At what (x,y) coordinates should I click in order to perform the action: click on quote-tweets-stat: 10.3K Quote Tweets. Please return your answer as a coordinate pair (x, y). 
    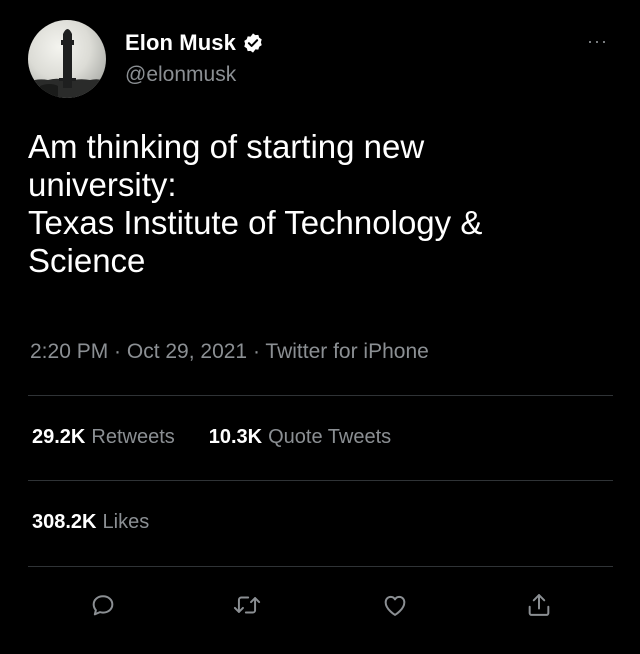
    Looking at the image, I should click on (300, 437).